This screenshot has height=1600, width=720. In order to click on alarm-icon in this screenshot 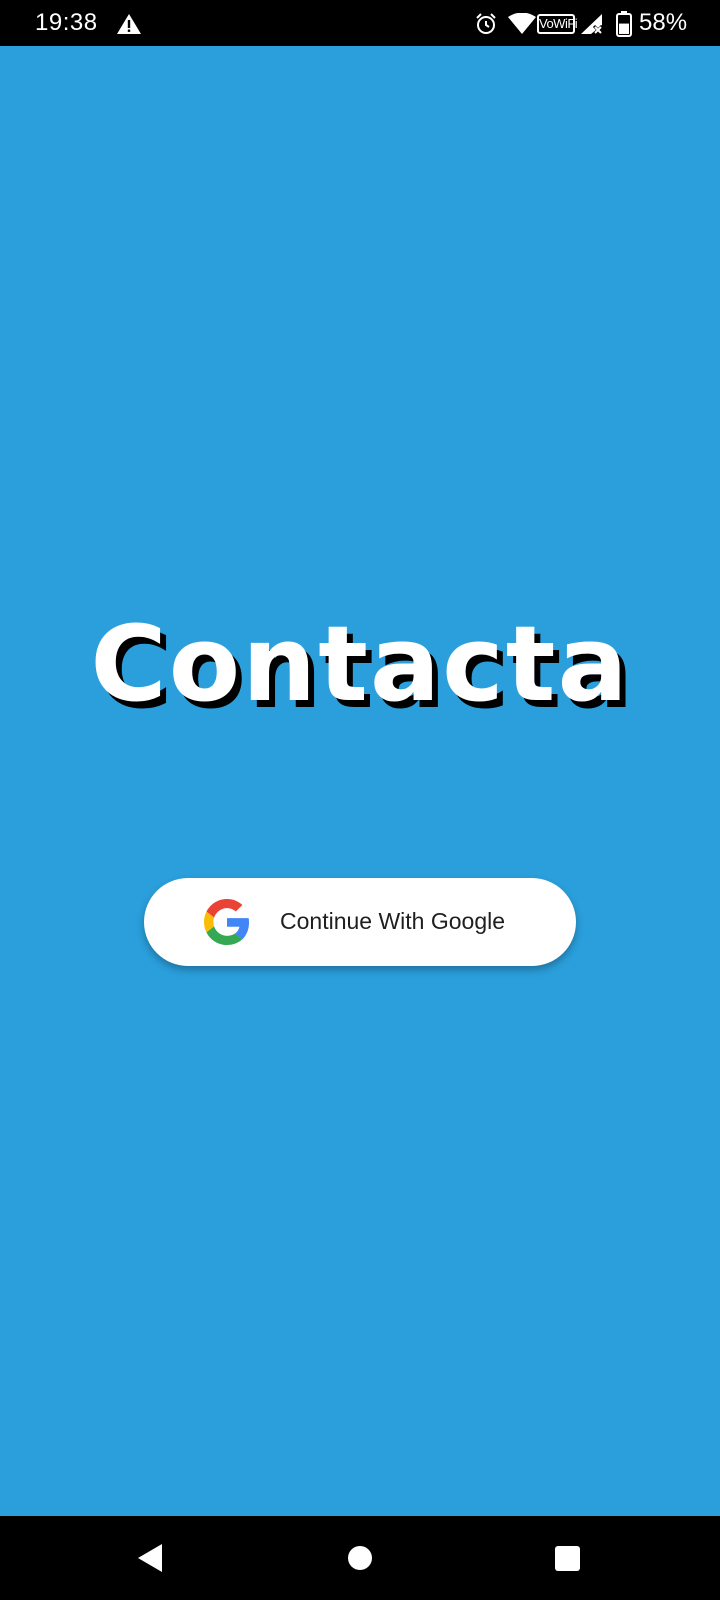, I will do `click(486, 23)`.